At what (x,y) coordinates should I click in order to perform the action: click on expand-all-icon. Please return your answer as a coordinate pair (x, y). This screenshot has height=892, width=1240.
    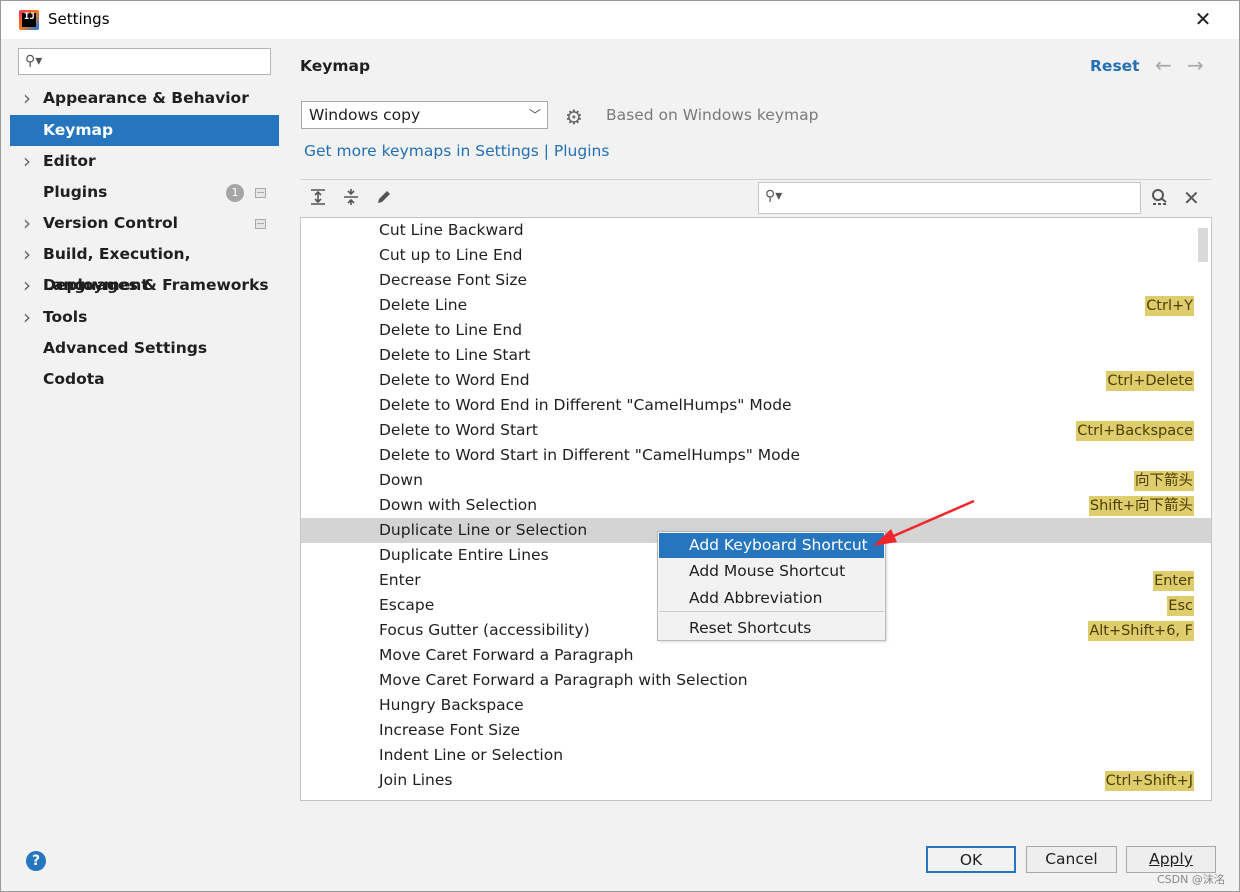
    Looking at the image, I should click on (318, 199).